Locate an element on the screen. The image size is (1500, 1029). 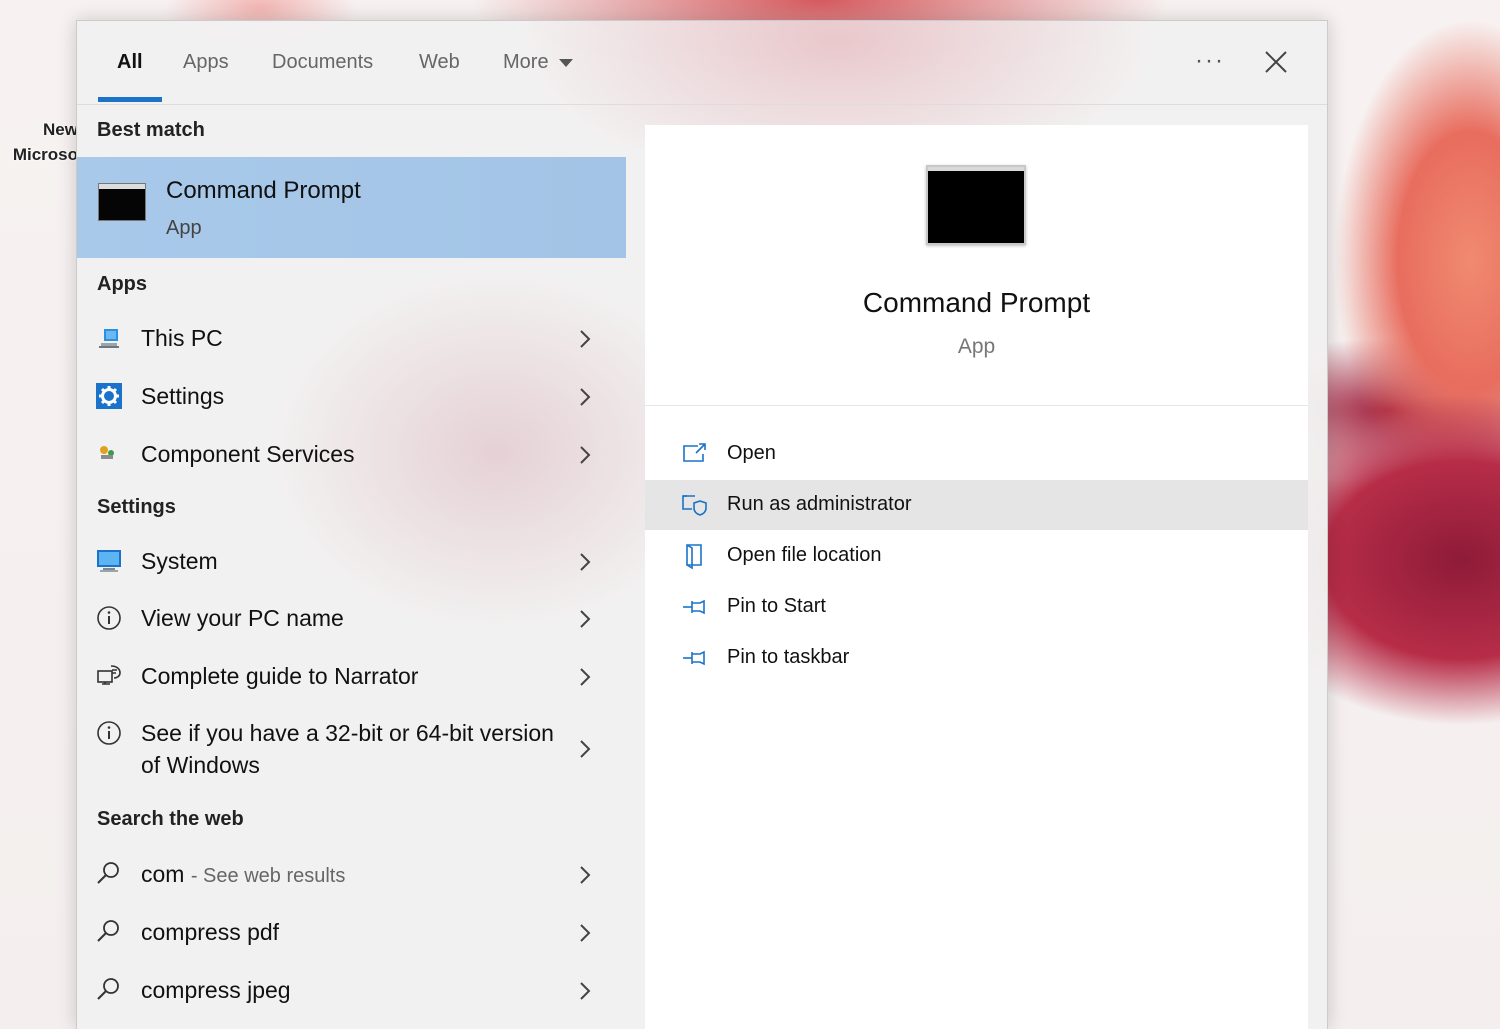
detail-title: Command Prompt is located at coordinates (976, 302).